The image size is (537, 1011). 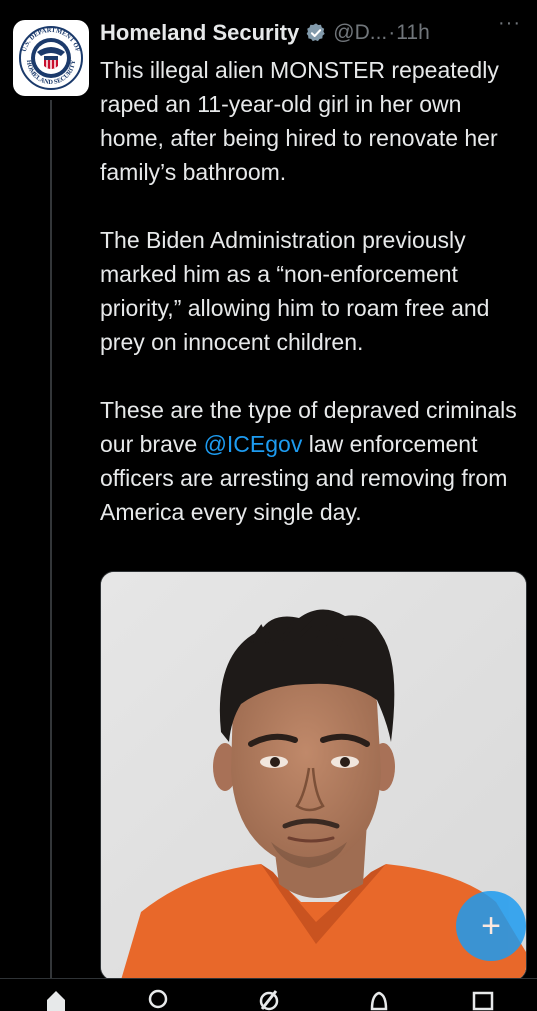 I want to click on dhs-seal-icon: U.S. DEPARTMENT OF HOMELAND SECURITY, so click(x=51, y=58).